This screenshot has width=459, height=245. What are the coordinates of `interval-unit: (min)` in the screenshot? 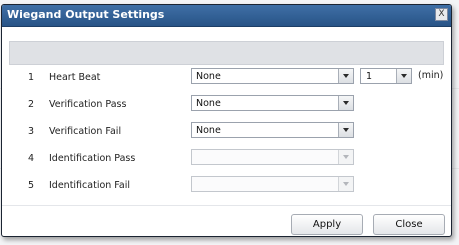 It's located at (431, 75).